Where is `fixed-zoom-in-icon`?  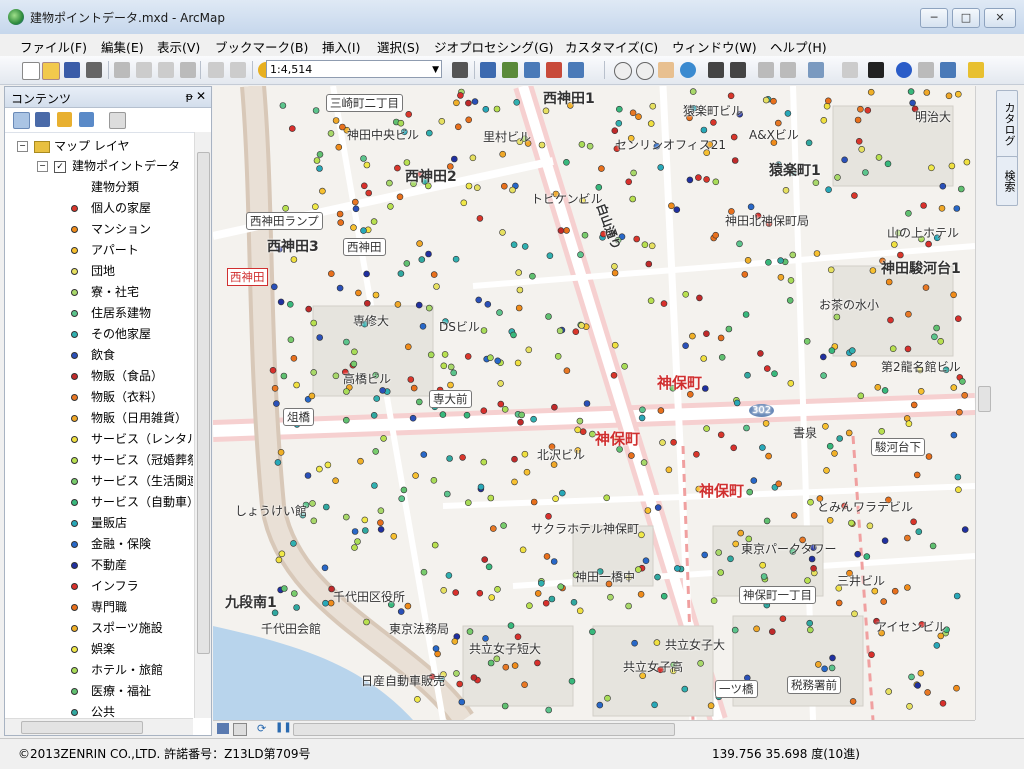 fixed-zoom-in-icon is located at coordinates (716, 70).